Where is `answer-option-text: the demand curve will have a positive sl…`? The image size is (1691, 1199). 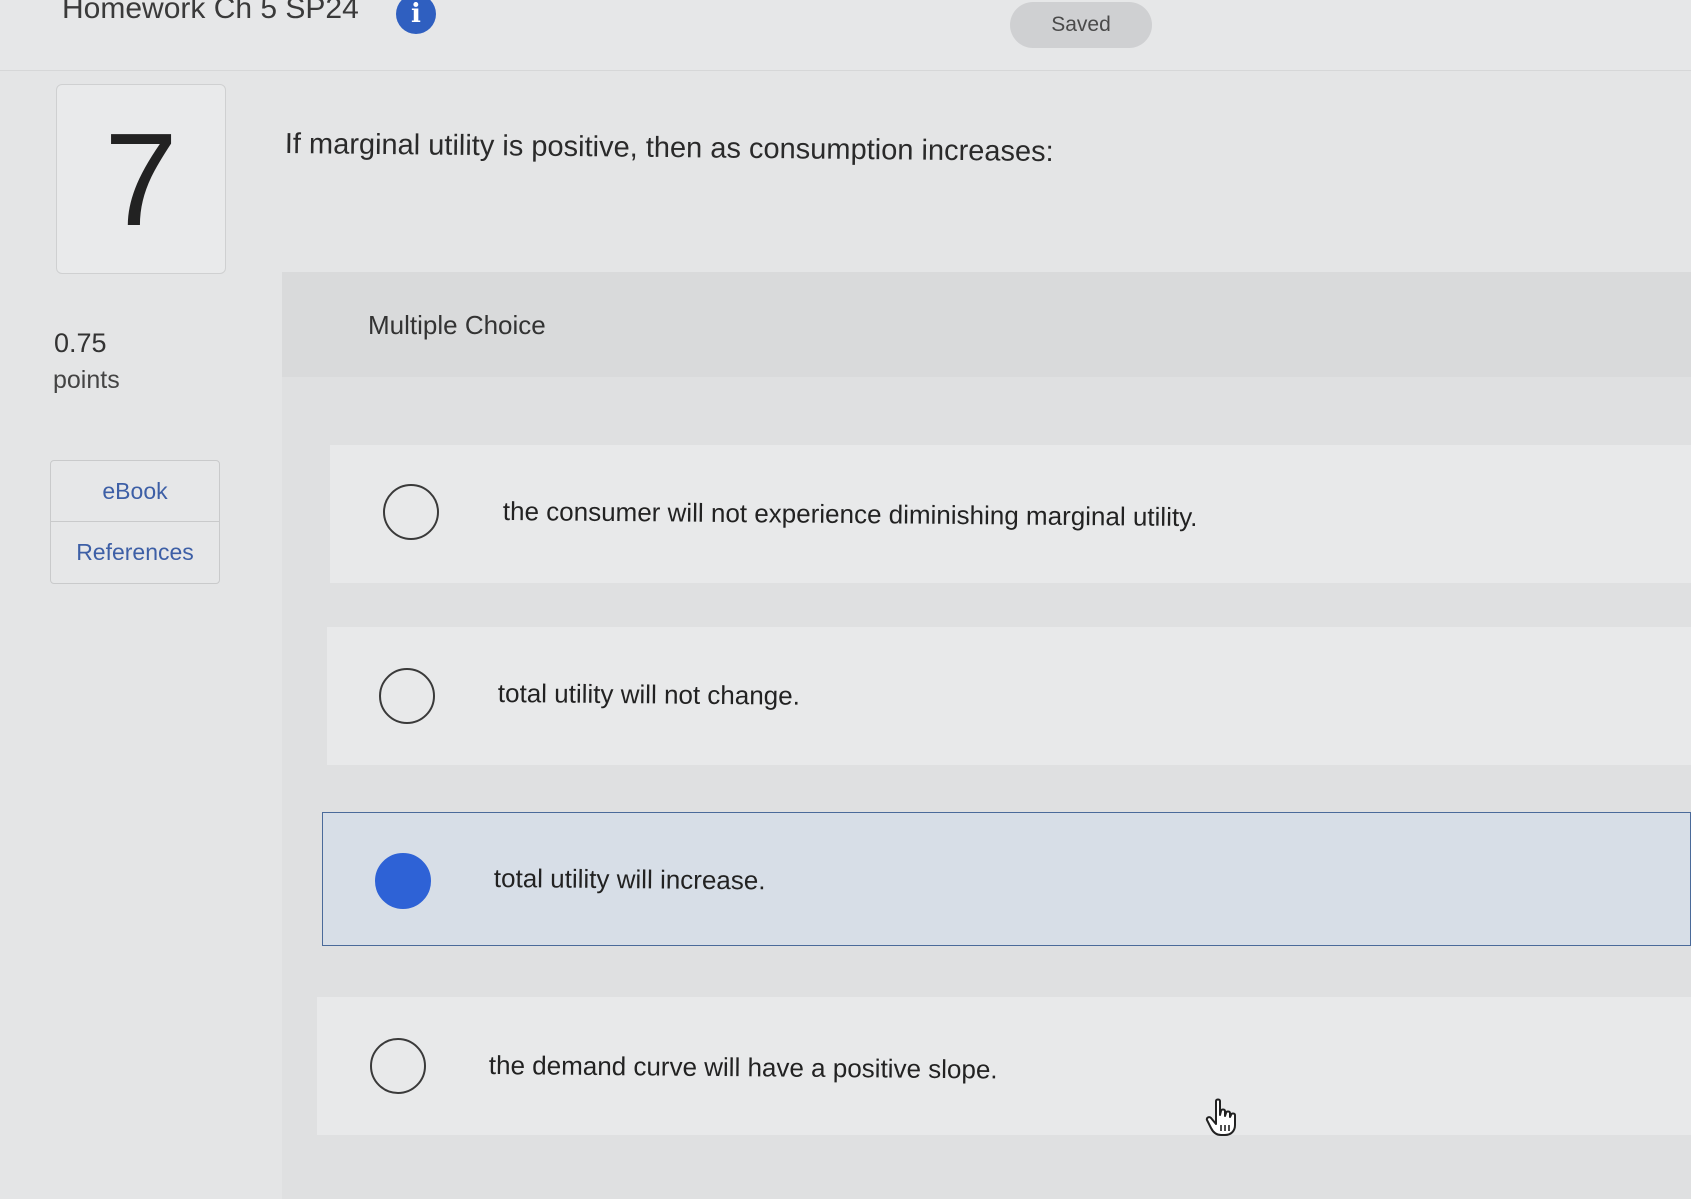
answer-option-text: the demand curve will have a positive sl… is located at coordinates (743, 1067).